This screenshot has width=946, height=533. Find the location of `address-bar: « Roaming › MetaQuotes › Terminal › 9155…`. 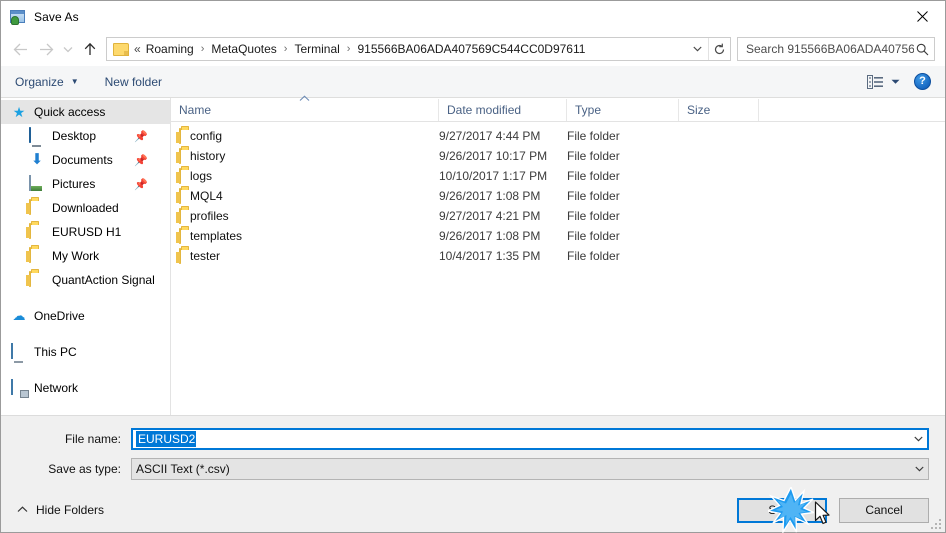

address-bar: « Roaming › MetaQuotes › Terminal › 9155… is located at coordinates (473, 49).